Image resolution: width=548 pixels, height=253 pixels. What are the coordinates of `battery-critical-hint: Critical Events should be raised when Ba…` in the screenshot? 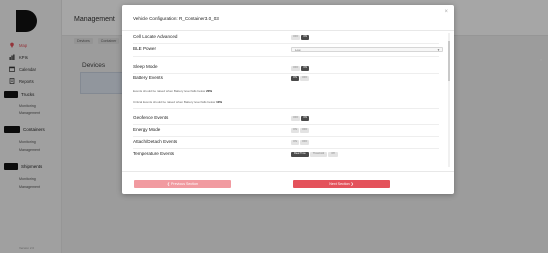 It's located at (177, 102).